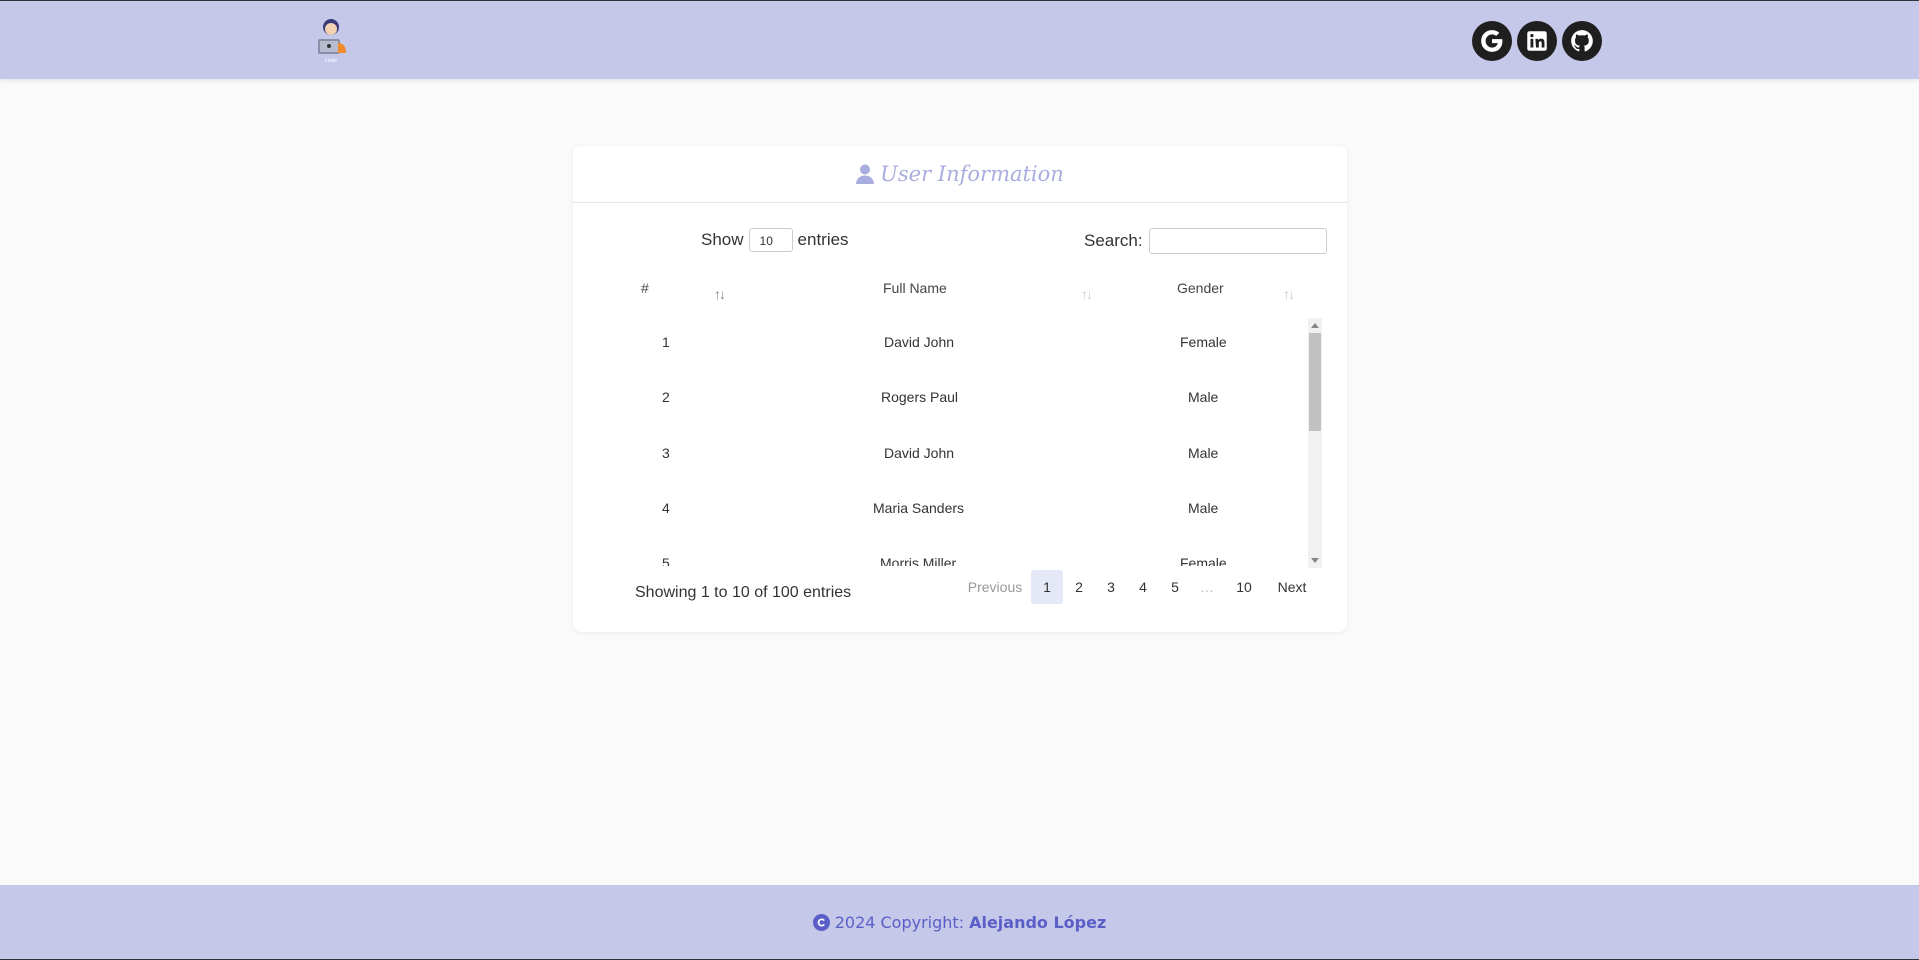  What do you see at coordinates (1537, 41) in the screenshot?
I see `linkedin-icon` at bounding box center [1537, 41].